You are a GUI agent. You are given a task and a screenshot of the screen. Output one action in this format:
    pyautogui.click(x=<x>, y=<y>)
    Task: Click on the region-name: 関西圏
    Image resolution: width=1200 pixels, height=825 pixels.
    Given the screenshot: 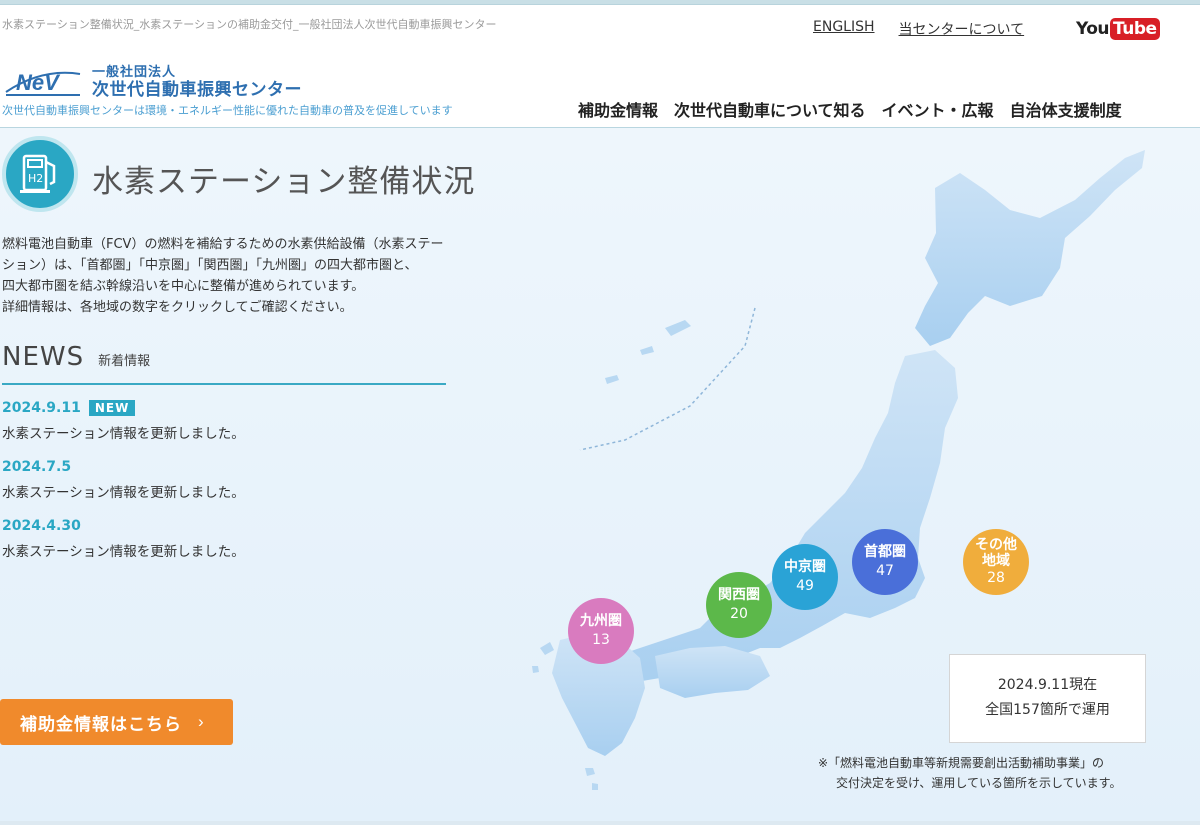 What is the action you would take?
    pyautogui.click(x=739, y=595)
    